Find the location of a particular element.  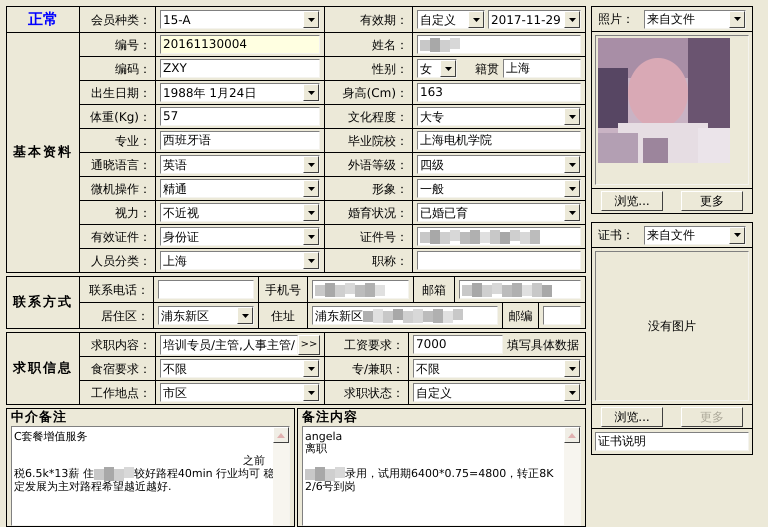

field-label: 文化程度： is located at coordinates (378, 117).